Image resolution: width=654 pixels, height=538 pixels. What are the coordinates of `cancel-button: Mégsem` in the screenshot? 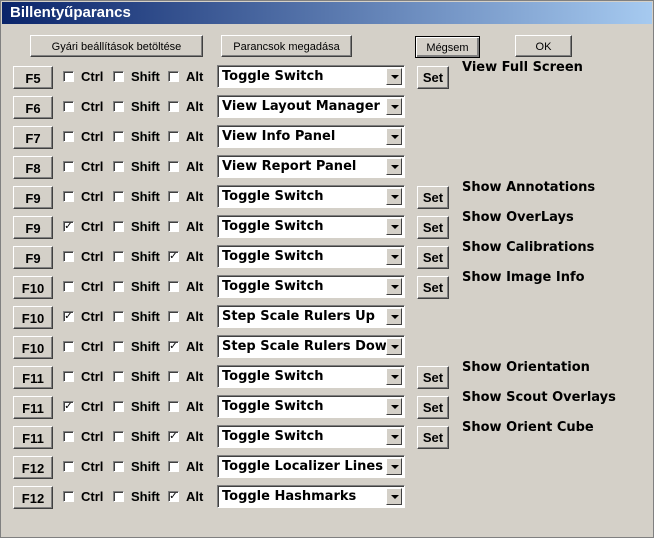 It's located at (447, 47).